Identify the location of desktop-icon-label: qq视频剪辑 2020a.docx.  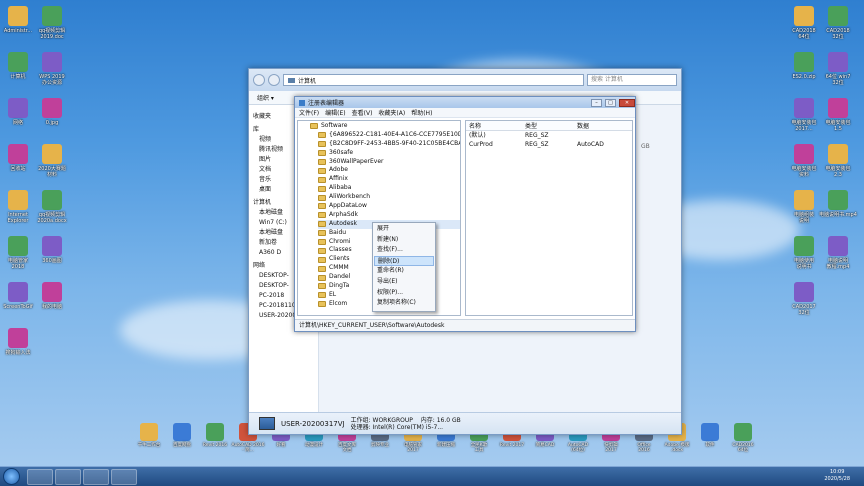
(52, 218).